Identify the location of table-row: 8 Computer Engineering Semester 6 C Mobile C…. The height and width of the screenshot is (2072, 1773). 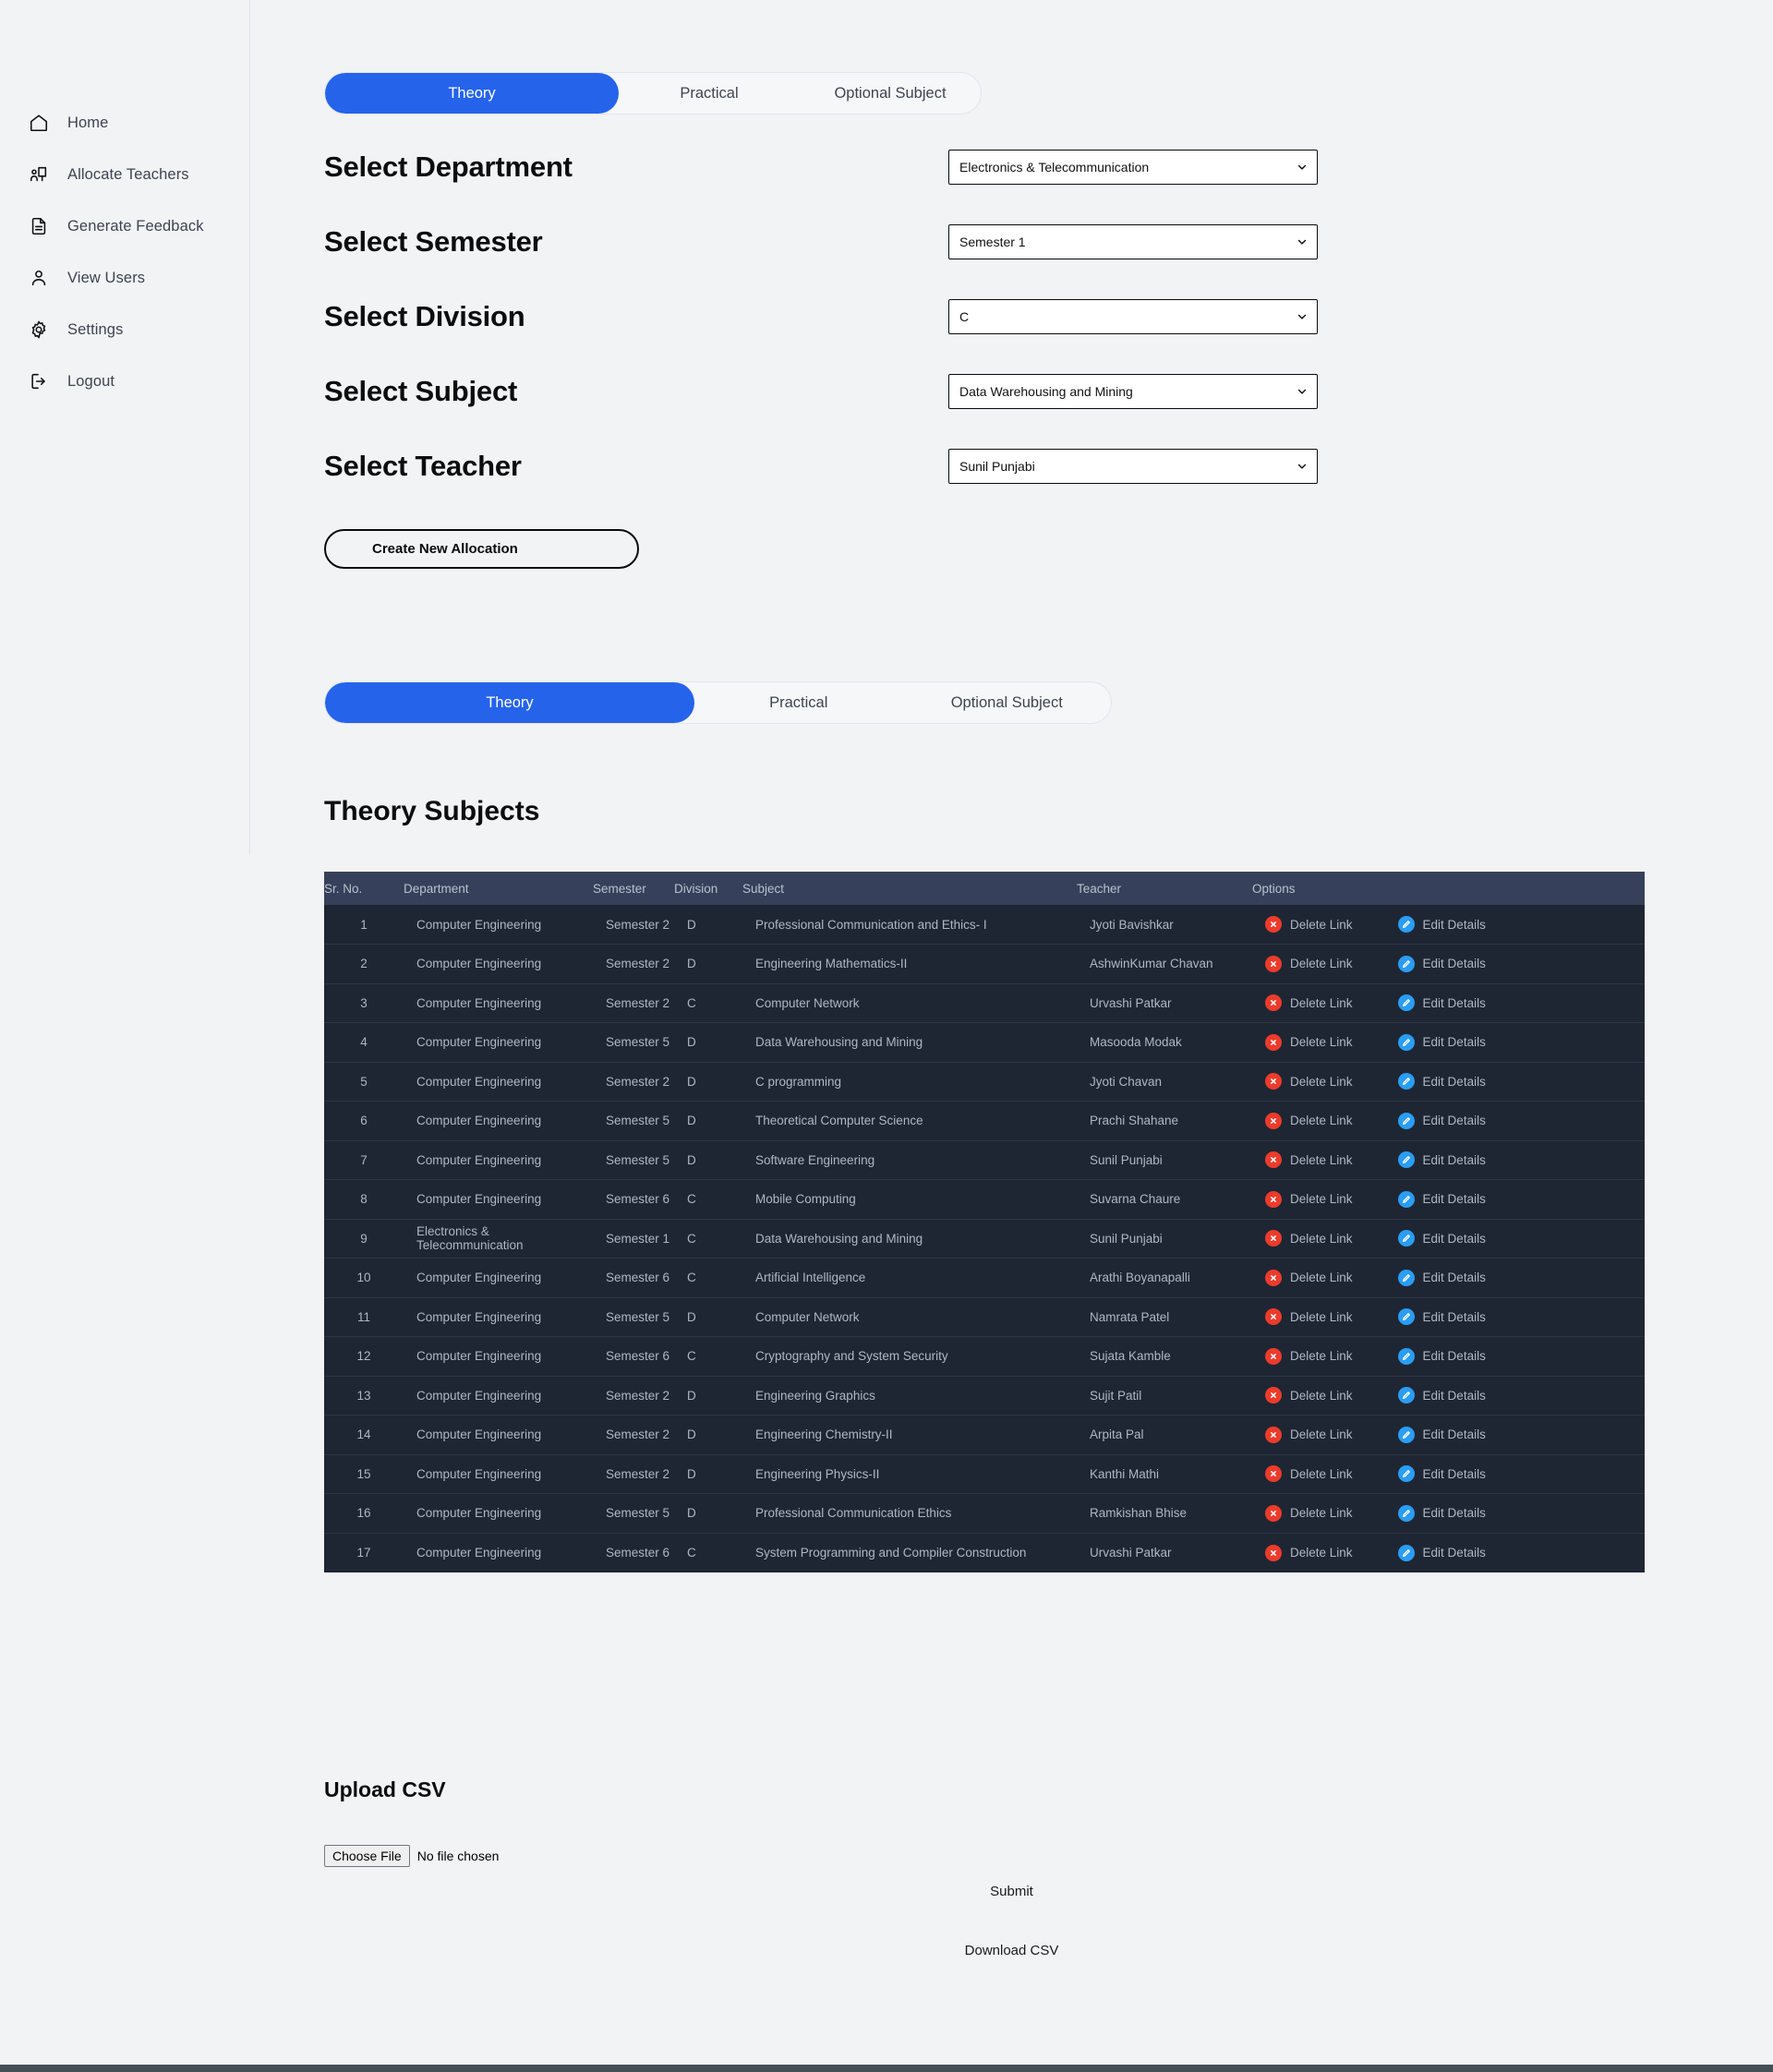
(984, 1199).